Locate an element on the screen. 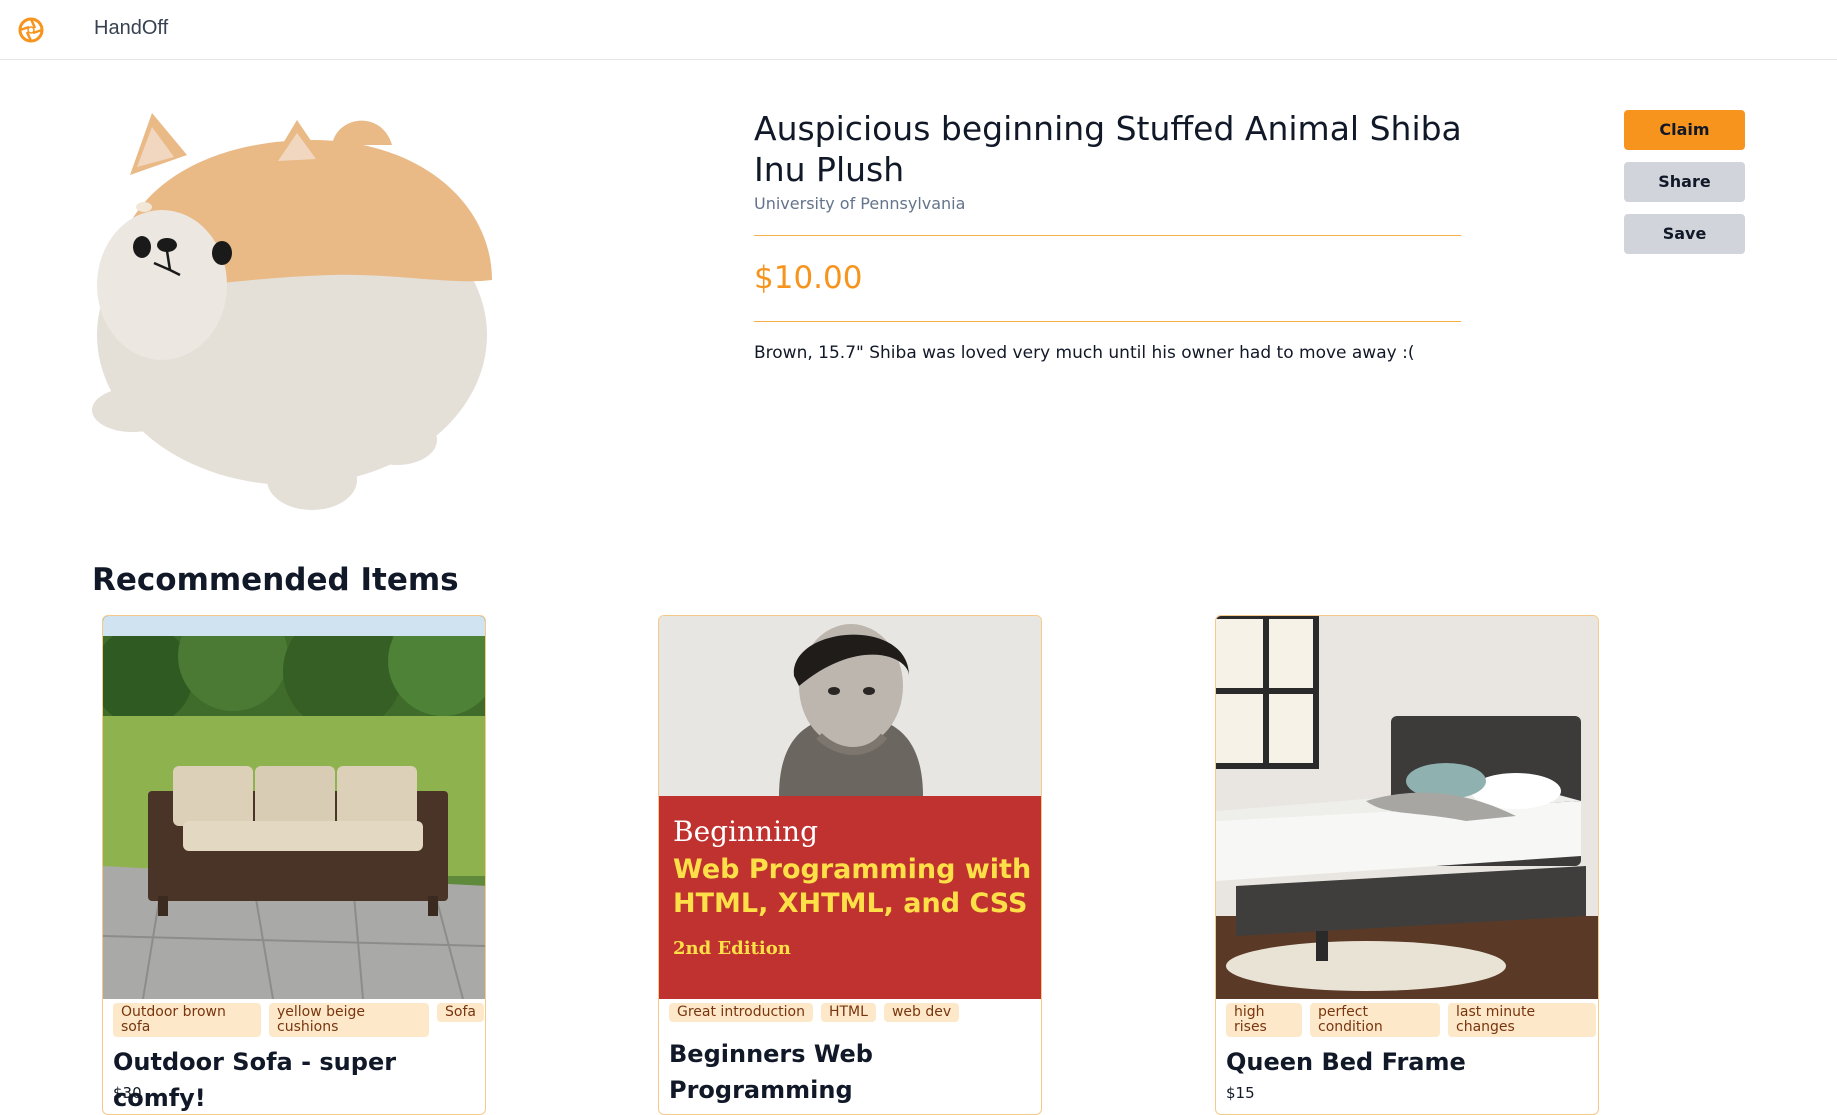 This screenshot has width=1837, height=1115. product-price: $10.00 is located at coordinates (808, 278).